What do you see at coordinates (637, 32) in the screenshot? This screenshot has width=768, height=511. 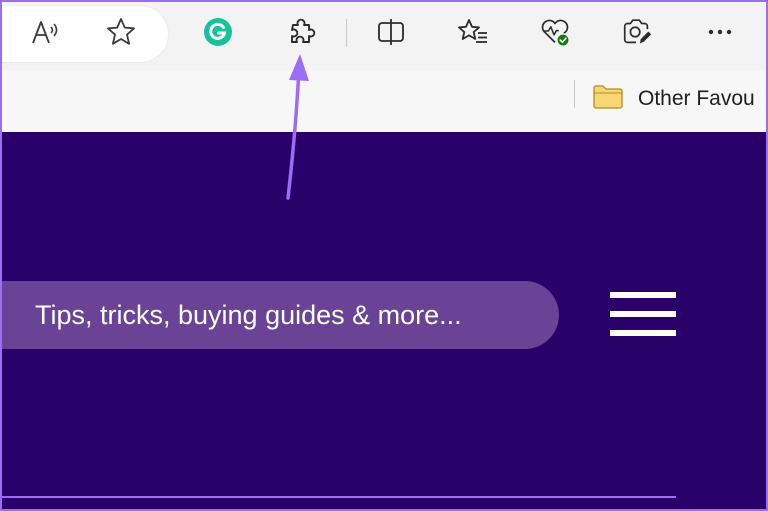 I see `web-capture-icon` at bounding box center [637, 32].